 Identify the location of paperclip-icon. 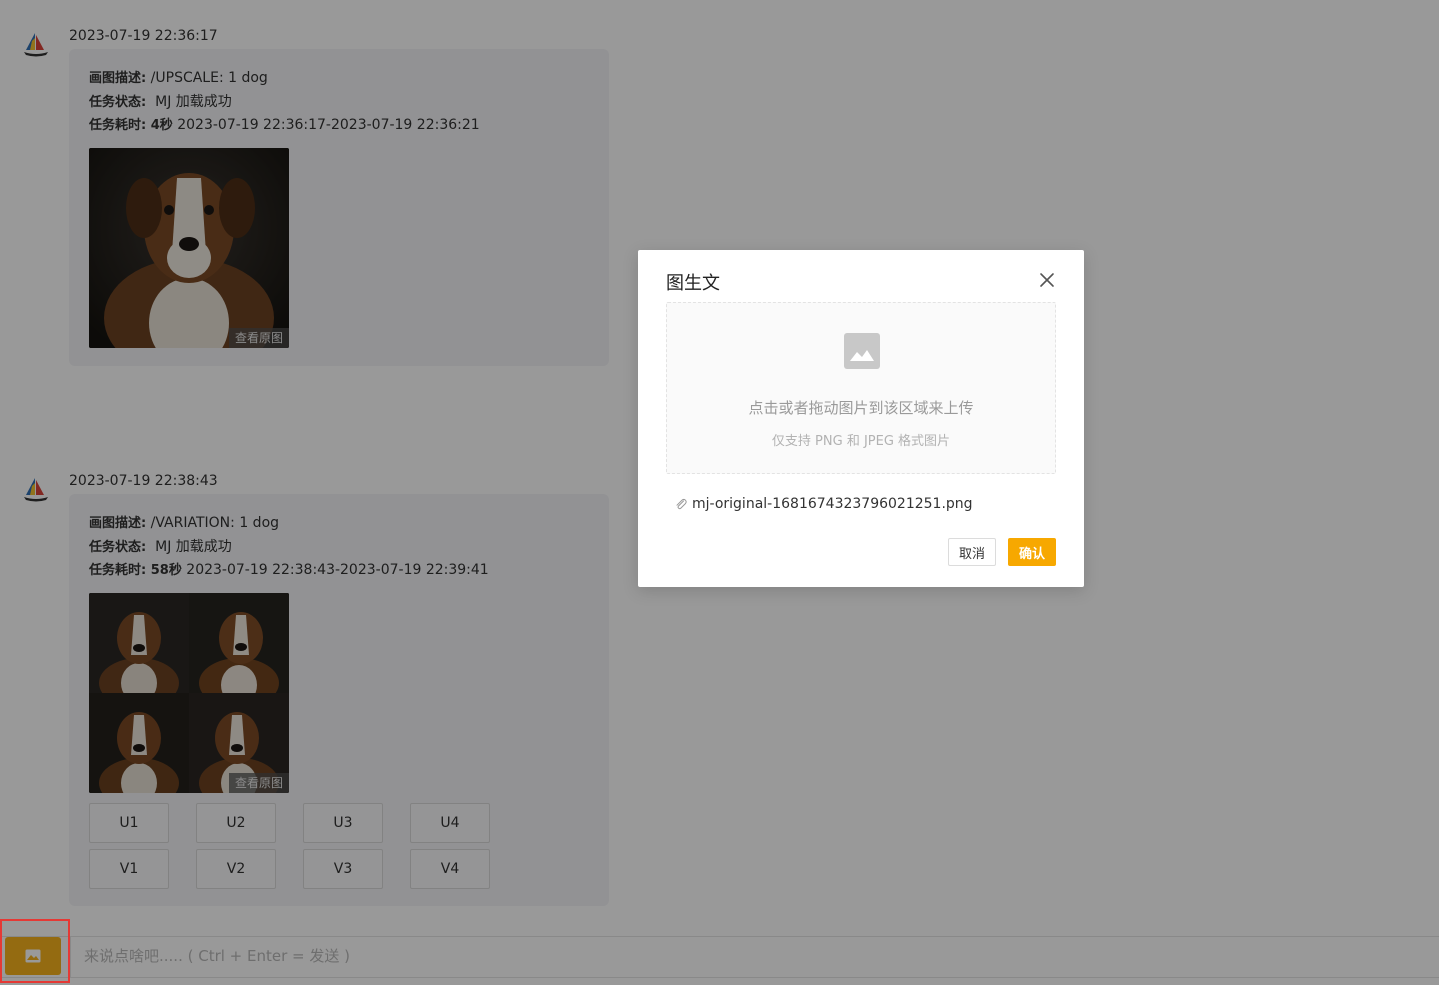
(681, 504).